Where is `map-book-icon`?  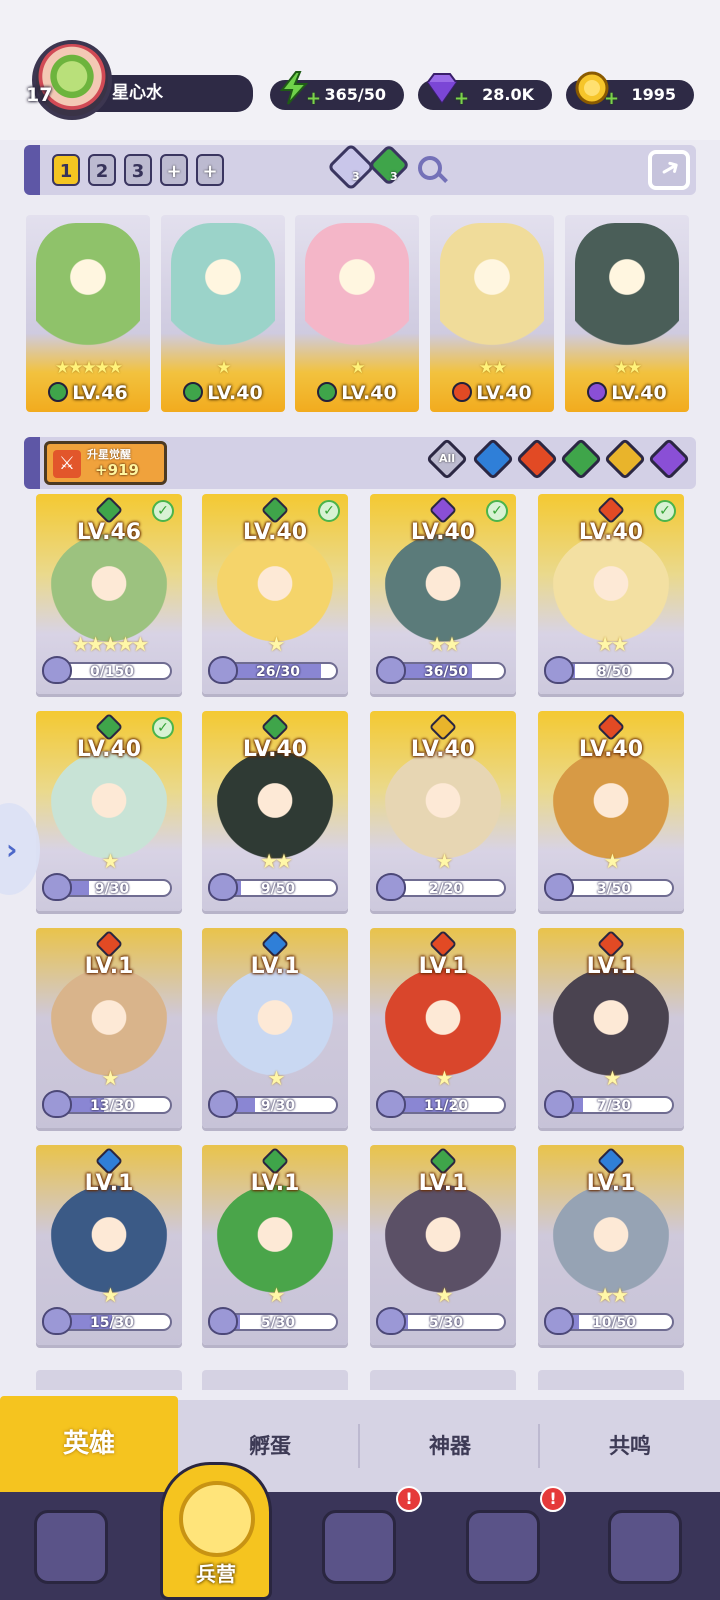 map-book-icon is located at coordinates (359, 1547).